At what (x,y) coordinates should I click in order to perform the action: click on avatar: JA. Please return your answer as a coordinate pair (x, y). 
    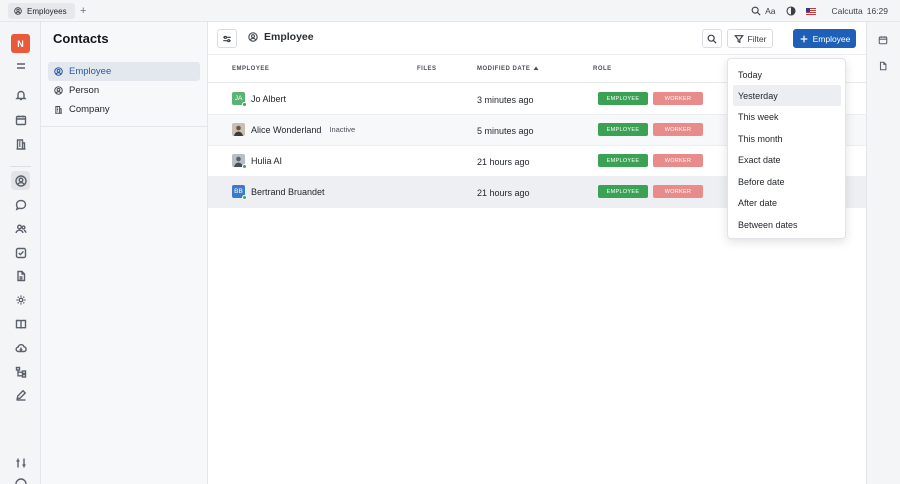
    Looking at the image, I should click on (239, 99).